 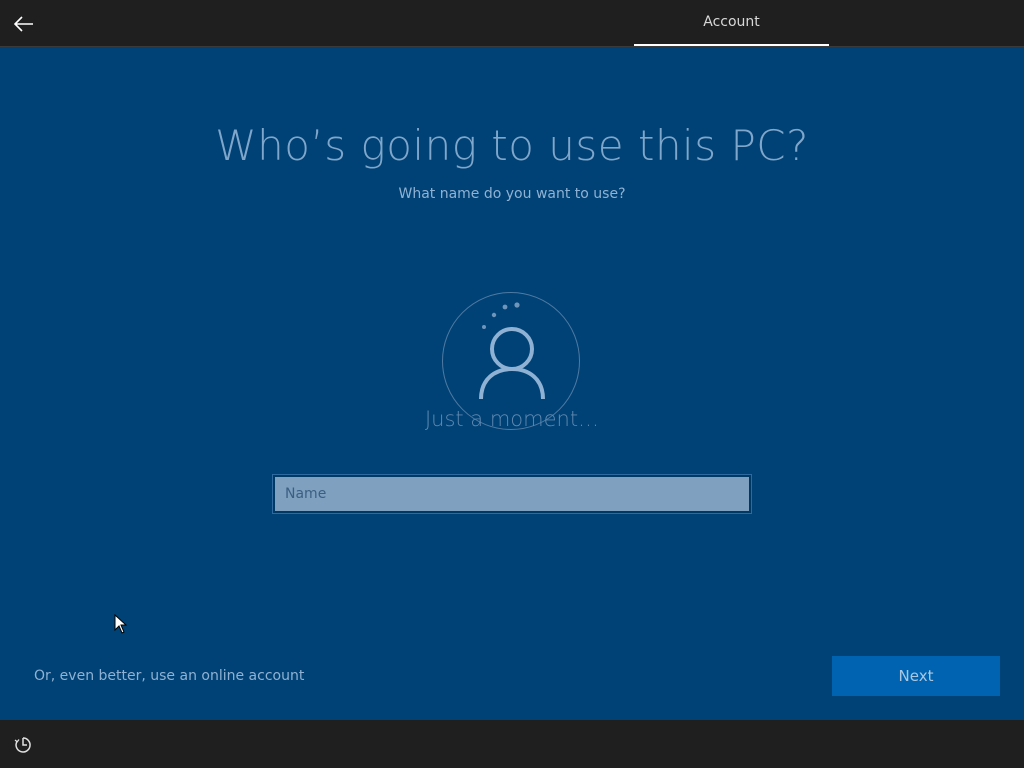 I want to click on top-bar: Account, so click(x=512, y=23).